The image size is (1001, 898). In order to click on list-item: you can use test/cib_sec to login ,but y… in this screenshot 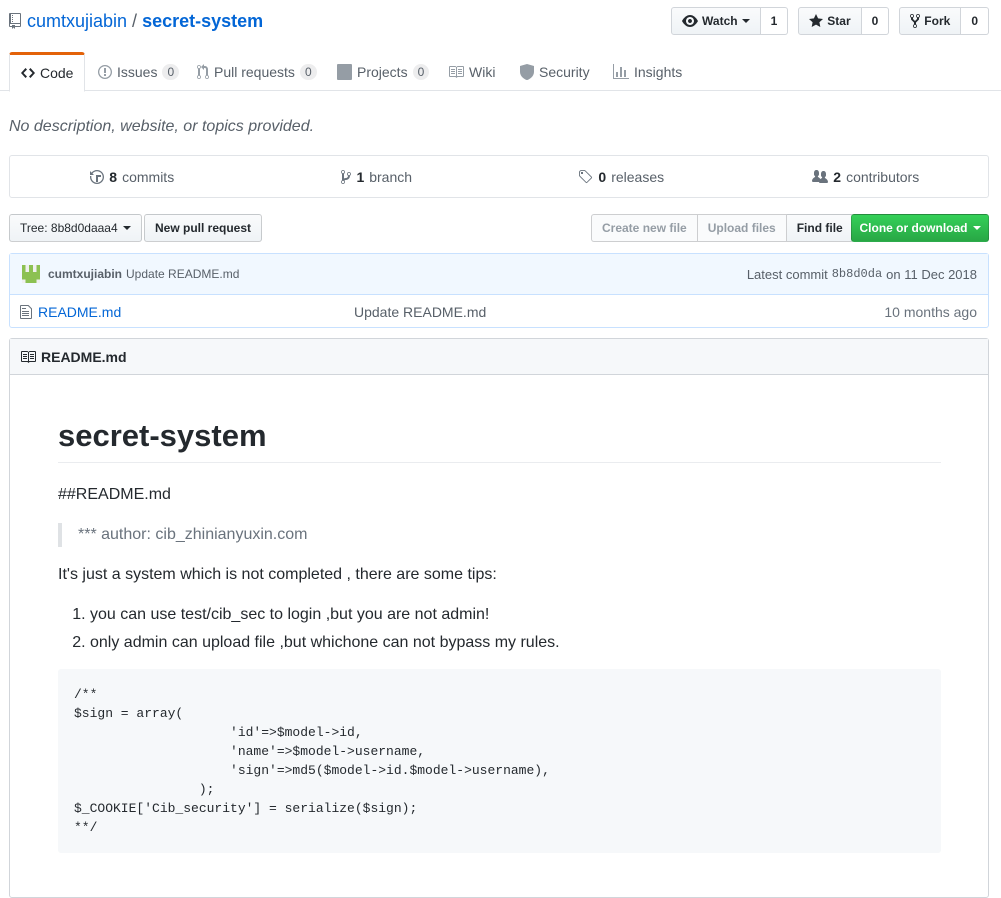, I will do `click(325, 617)`.